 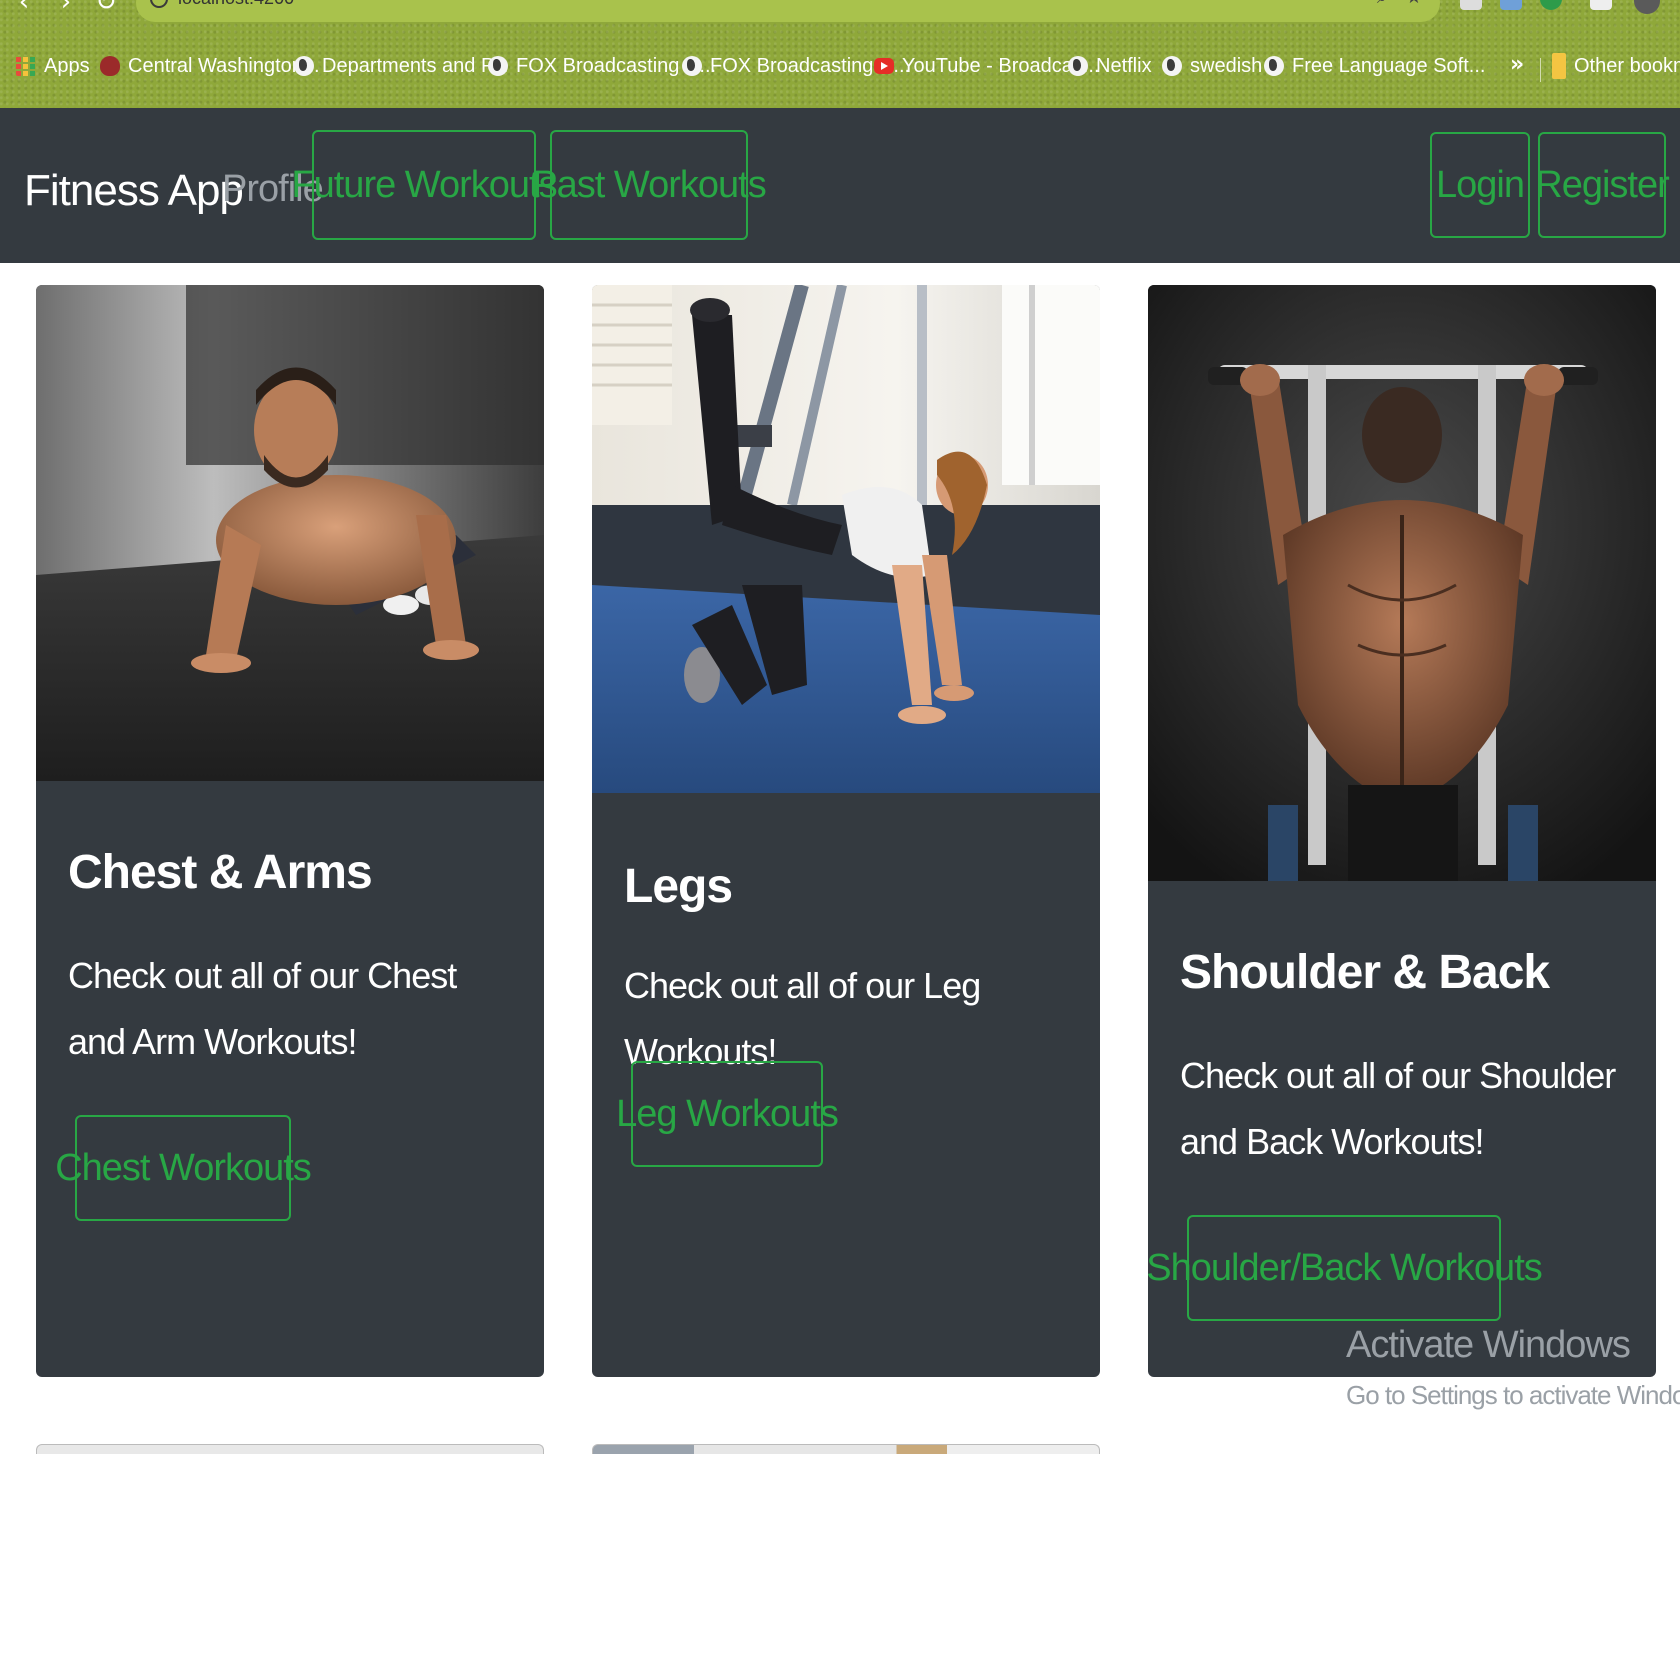 I want to click on address-bar: localhost:4200 ⌕ ★, so click(x=788, y=11).